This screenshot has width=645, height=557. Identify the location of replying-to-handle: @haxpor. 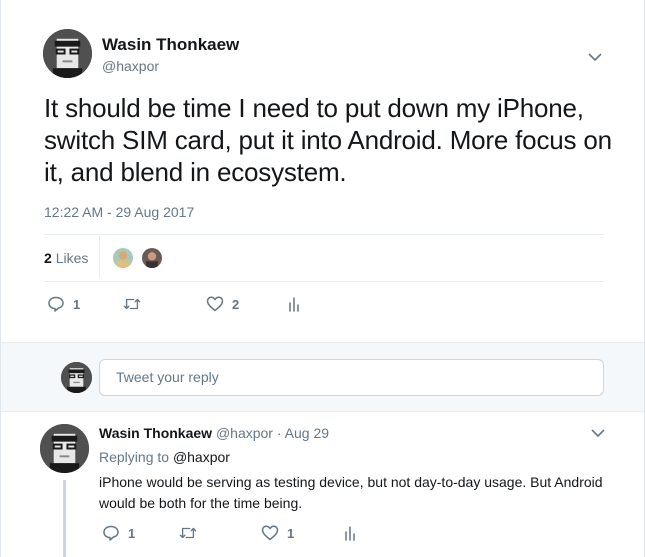
(201, 457).